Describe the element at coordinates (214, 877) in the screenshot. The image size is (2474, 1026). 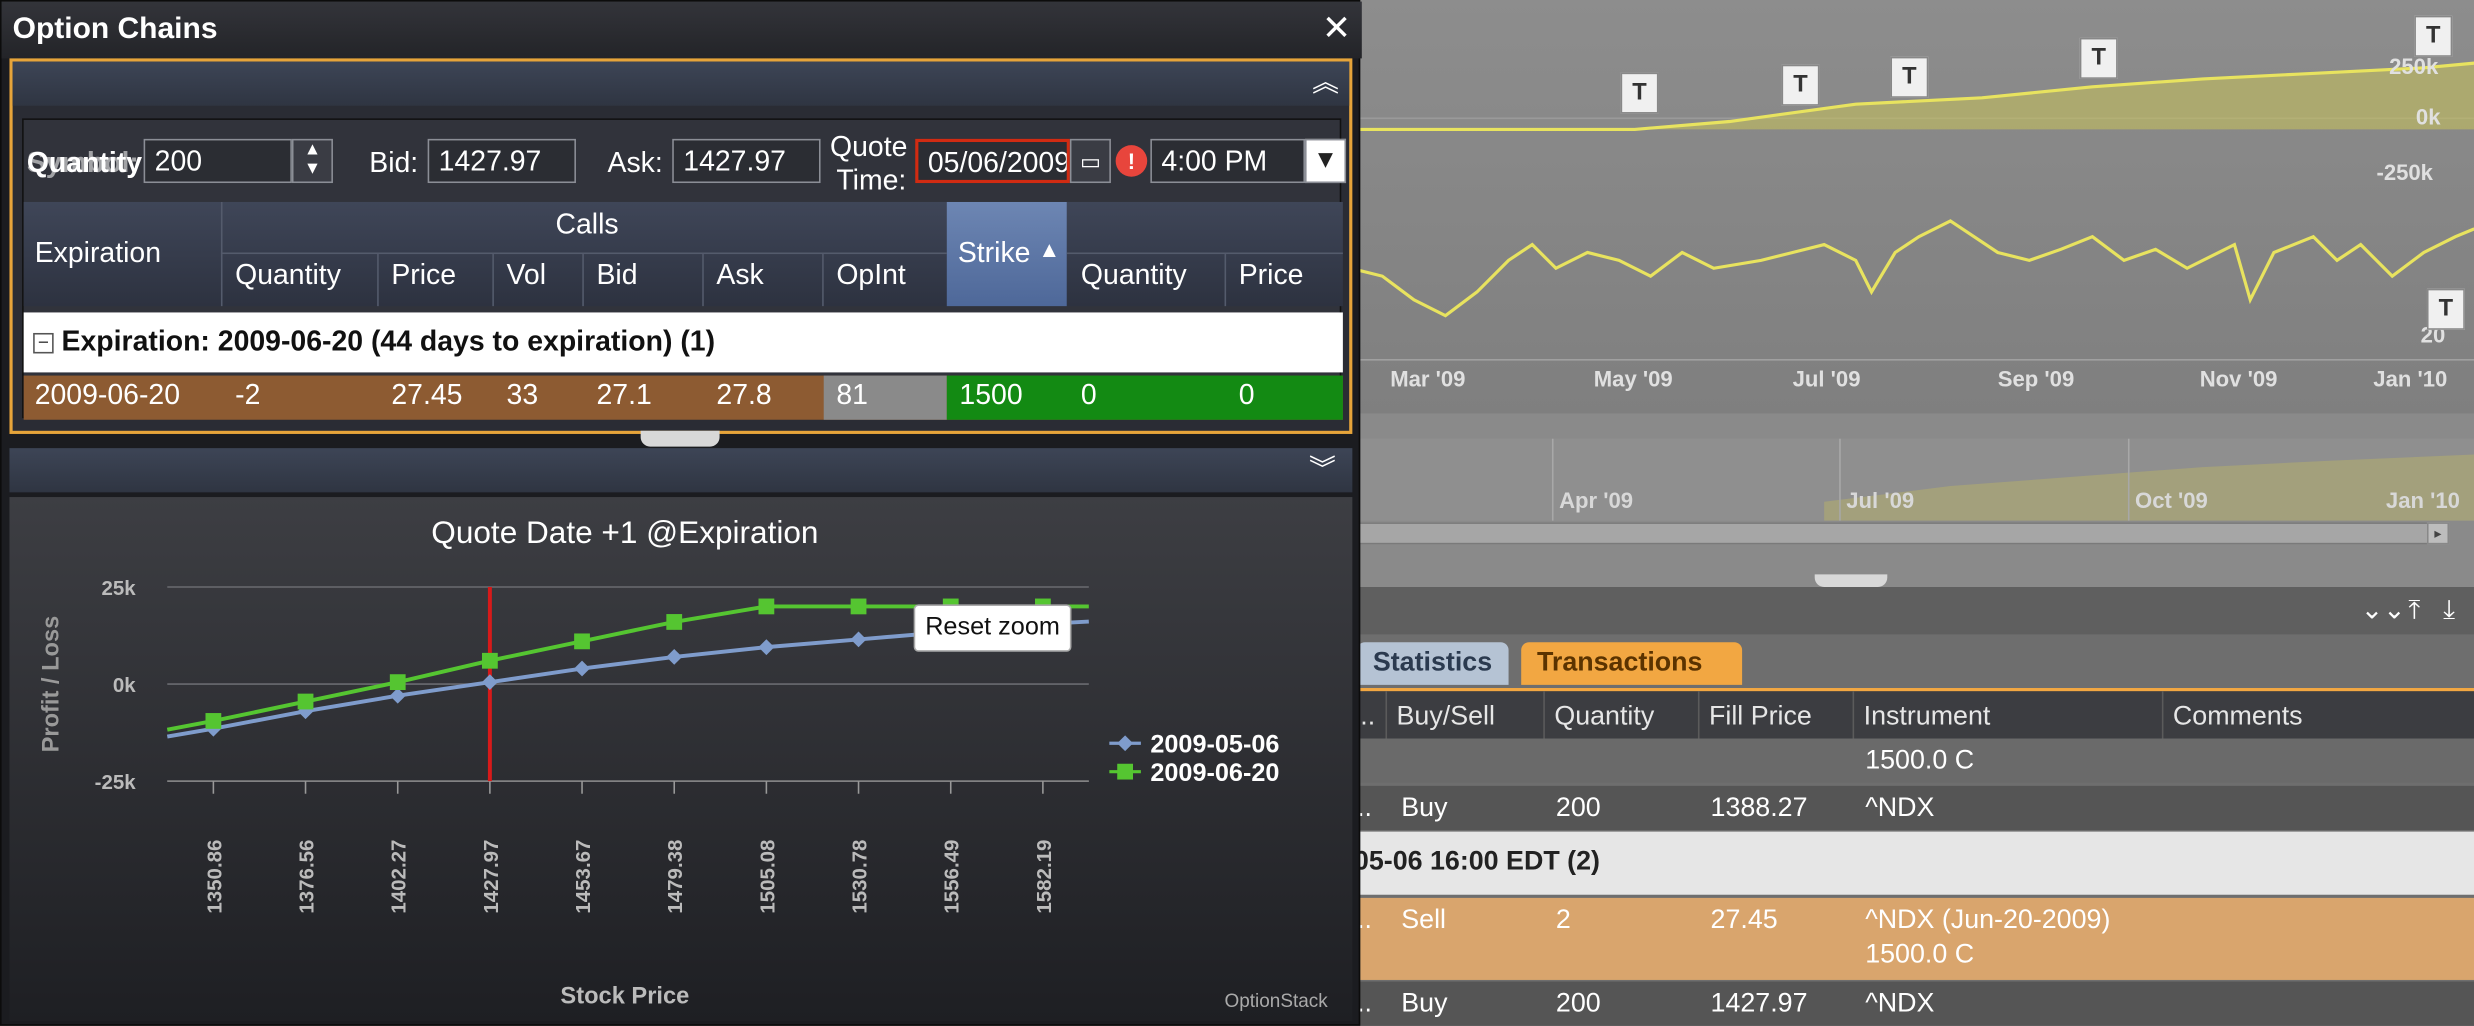
I see `x-tick-label: 1350.86` at that location.